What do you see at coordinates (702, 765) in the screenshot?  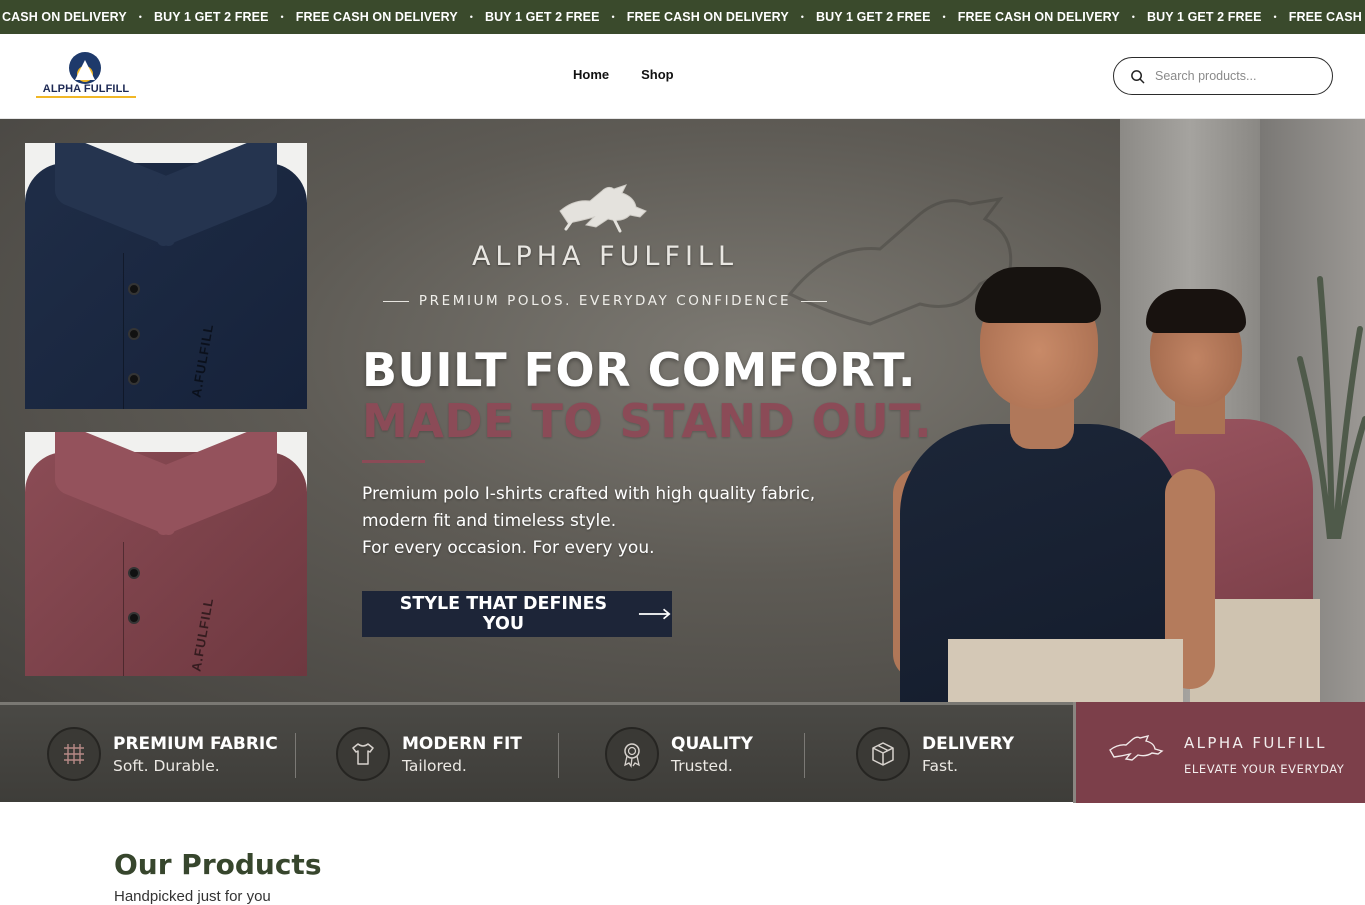 I see `feature-subtitle: Trusted.` at bounding box center [702, 765].